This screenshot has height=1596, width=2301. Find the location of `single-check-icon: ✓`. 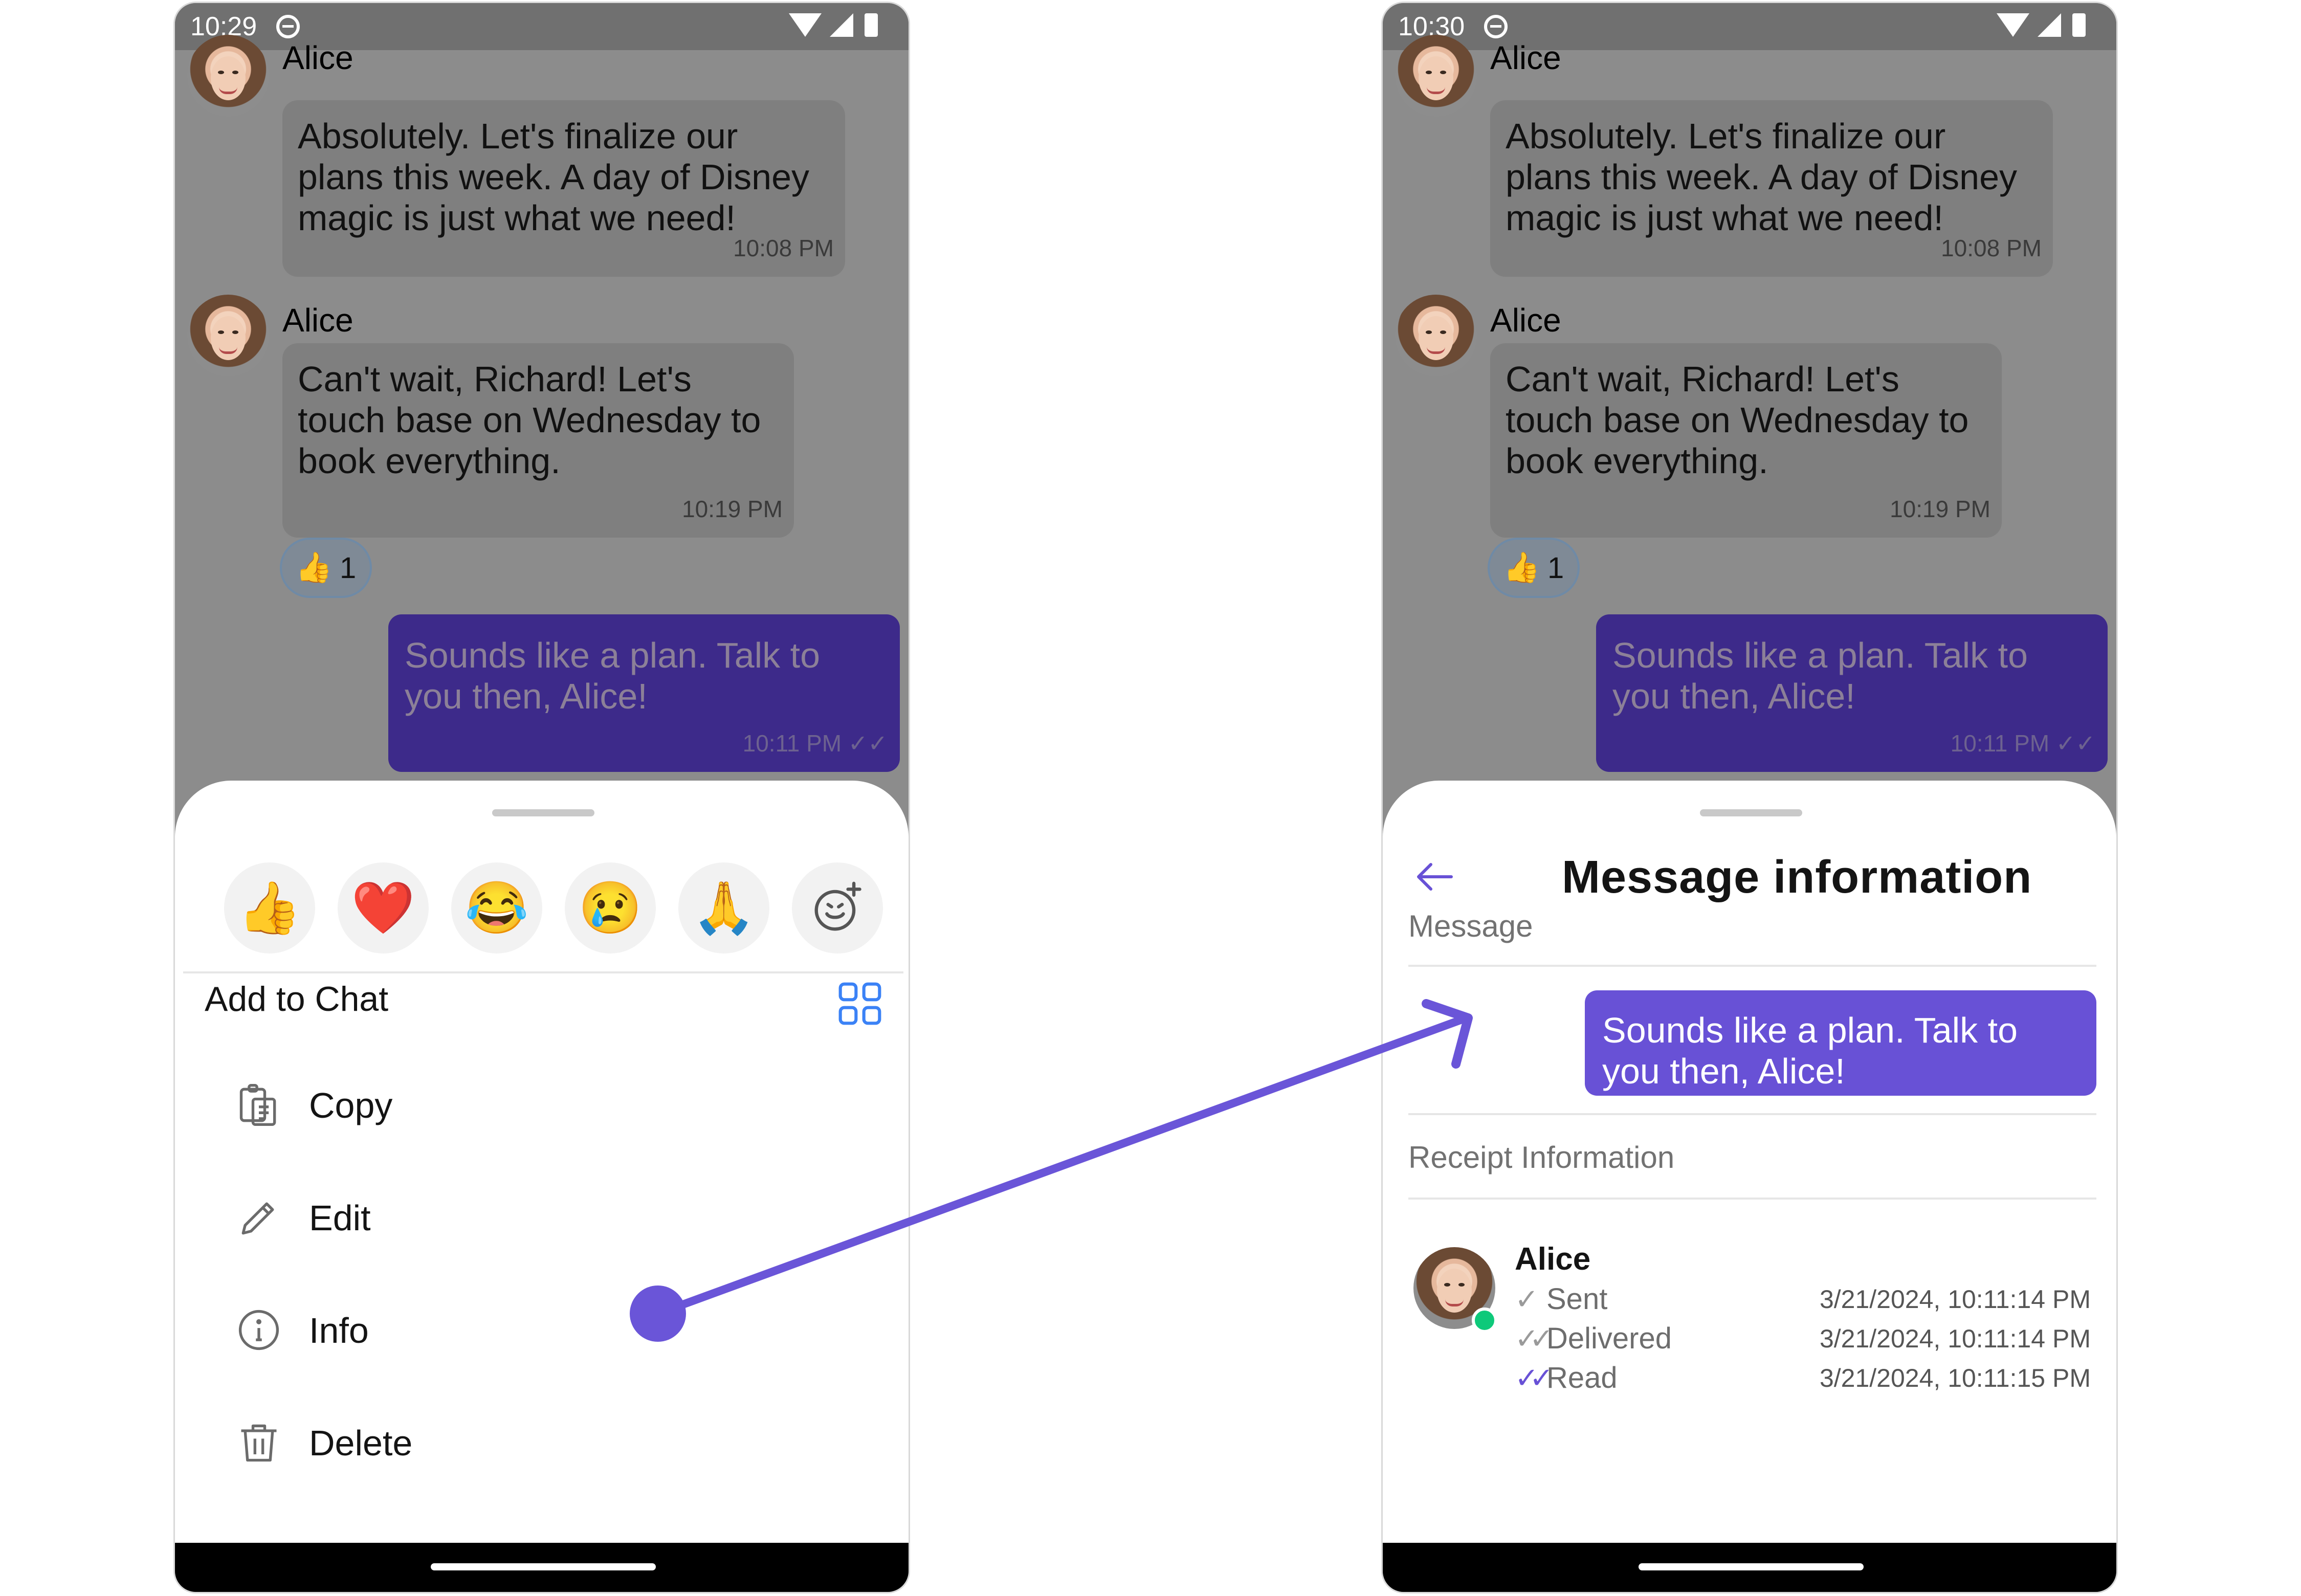

single-check-icon: ✓ is located at coordinates (1527, 1299).